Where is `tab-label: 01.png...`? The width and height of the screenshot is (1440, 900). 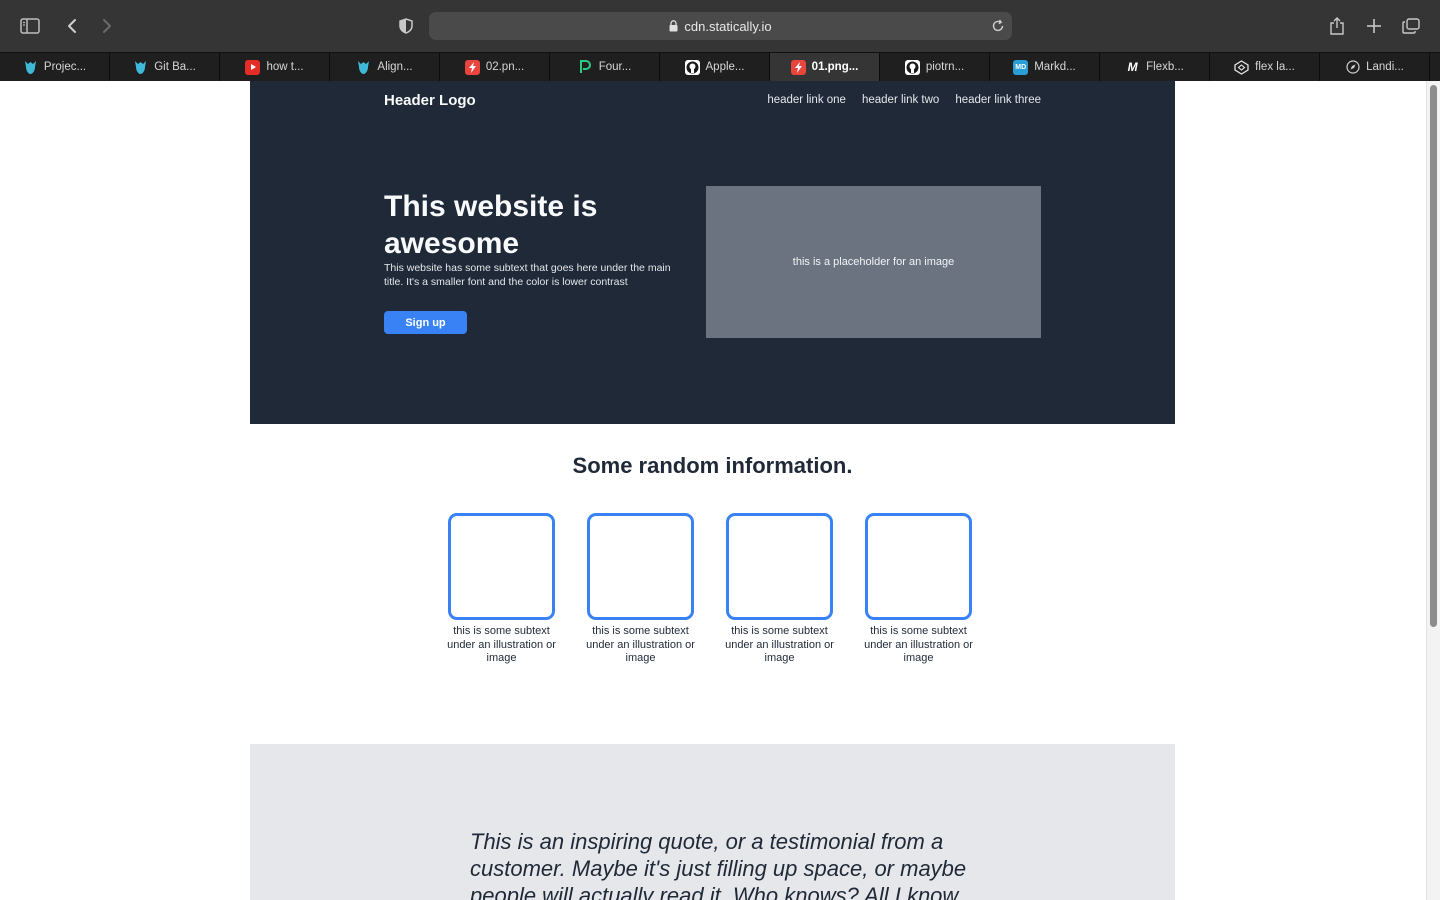 tab-label: 01.png... is located at coordinates (835, 67).